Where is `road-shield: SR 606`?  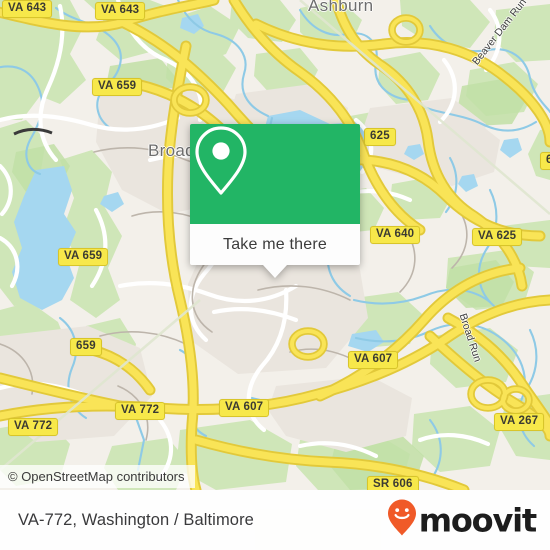
road-shield: SR 606 is located at coordinates (393, 483).